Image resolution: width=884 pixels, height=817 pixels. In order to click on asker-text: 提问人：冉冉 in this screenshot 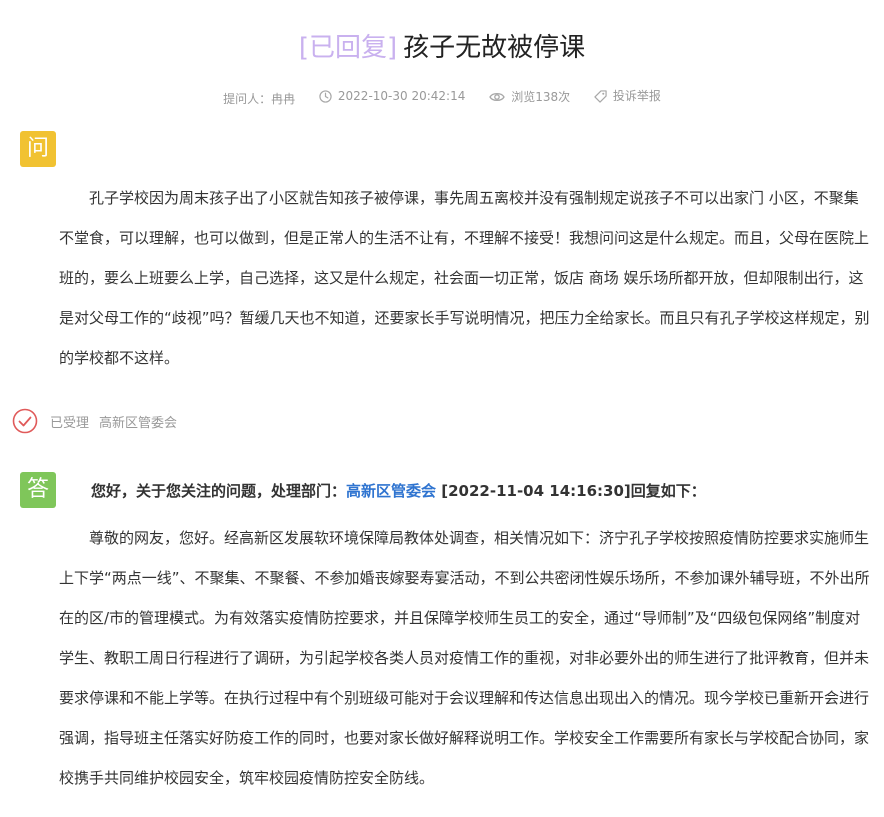, I will do `click(259, 98)`.